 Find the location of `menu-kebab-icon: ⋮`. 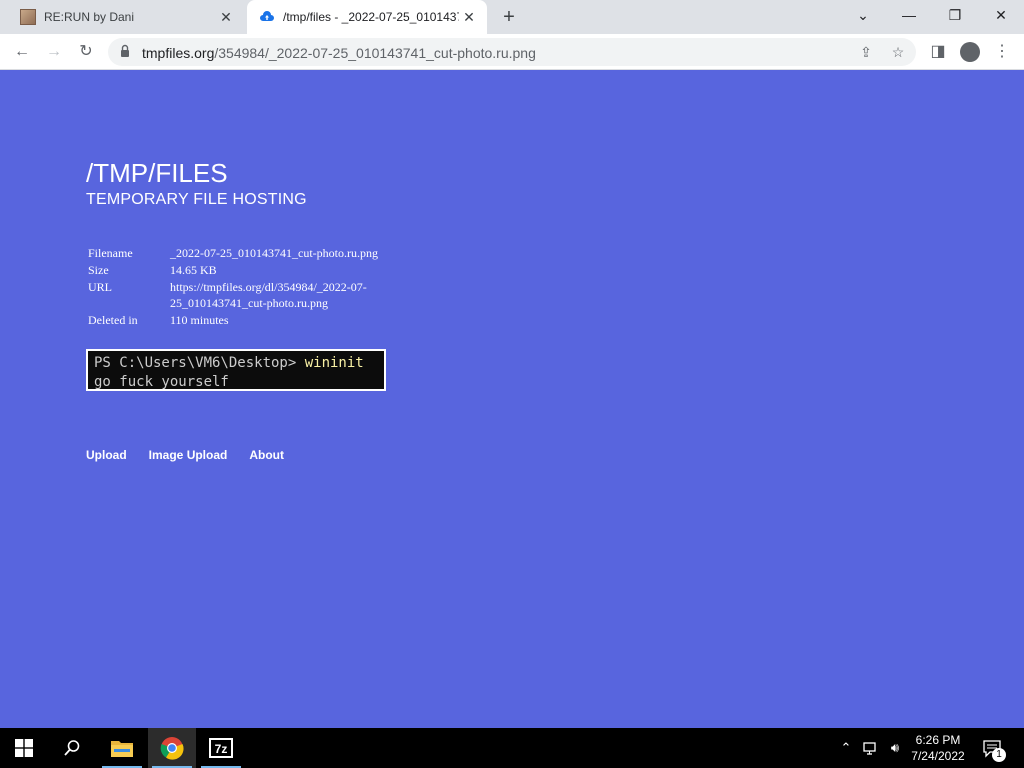

menu-kebab-icon: ⋮ is located at coordinates (1002, 52).